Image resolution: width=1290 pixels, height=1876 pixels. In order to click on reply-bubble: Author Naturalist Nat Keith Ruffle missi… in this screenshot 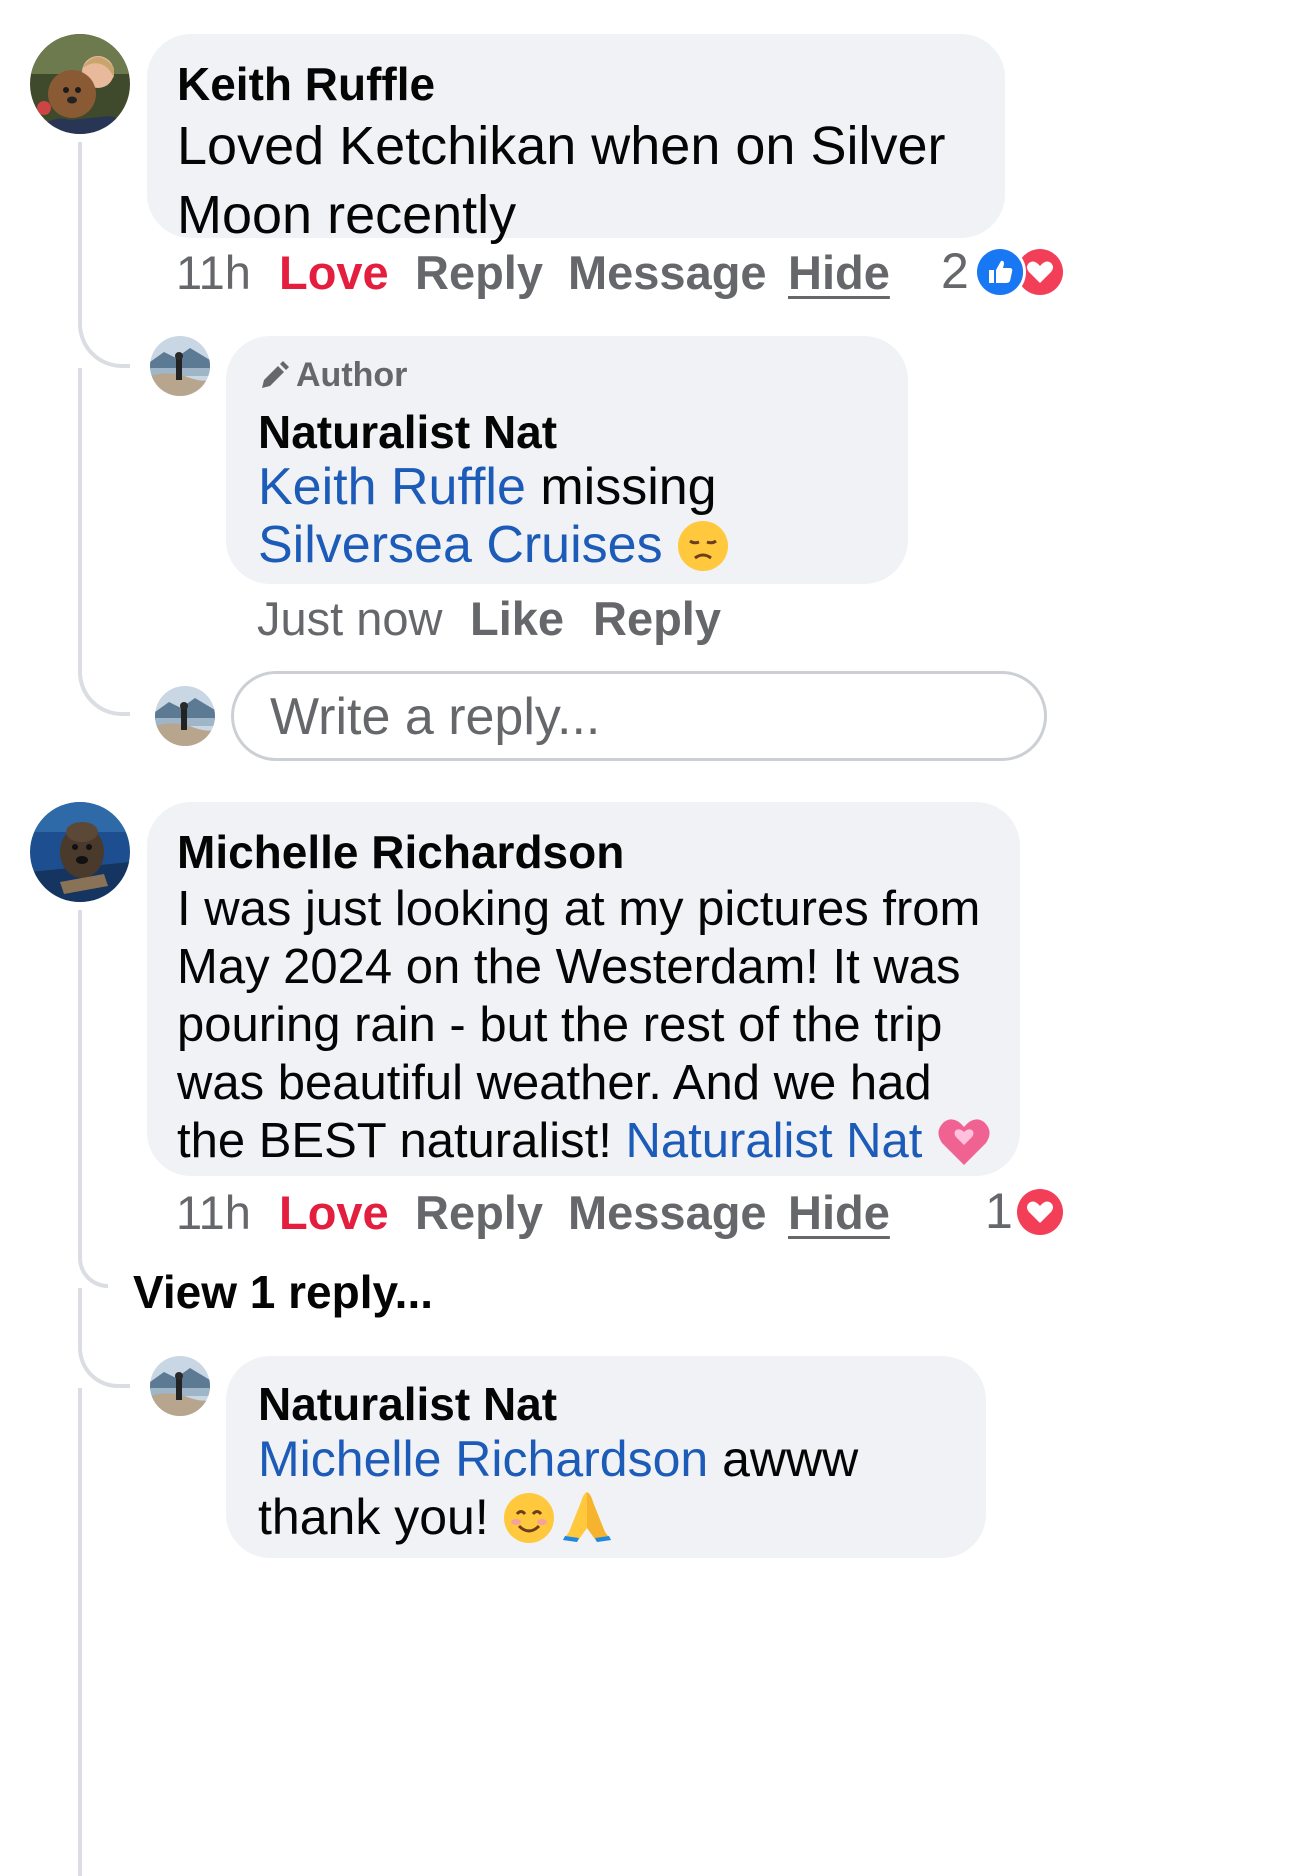, I will do `click(567, 460)`.